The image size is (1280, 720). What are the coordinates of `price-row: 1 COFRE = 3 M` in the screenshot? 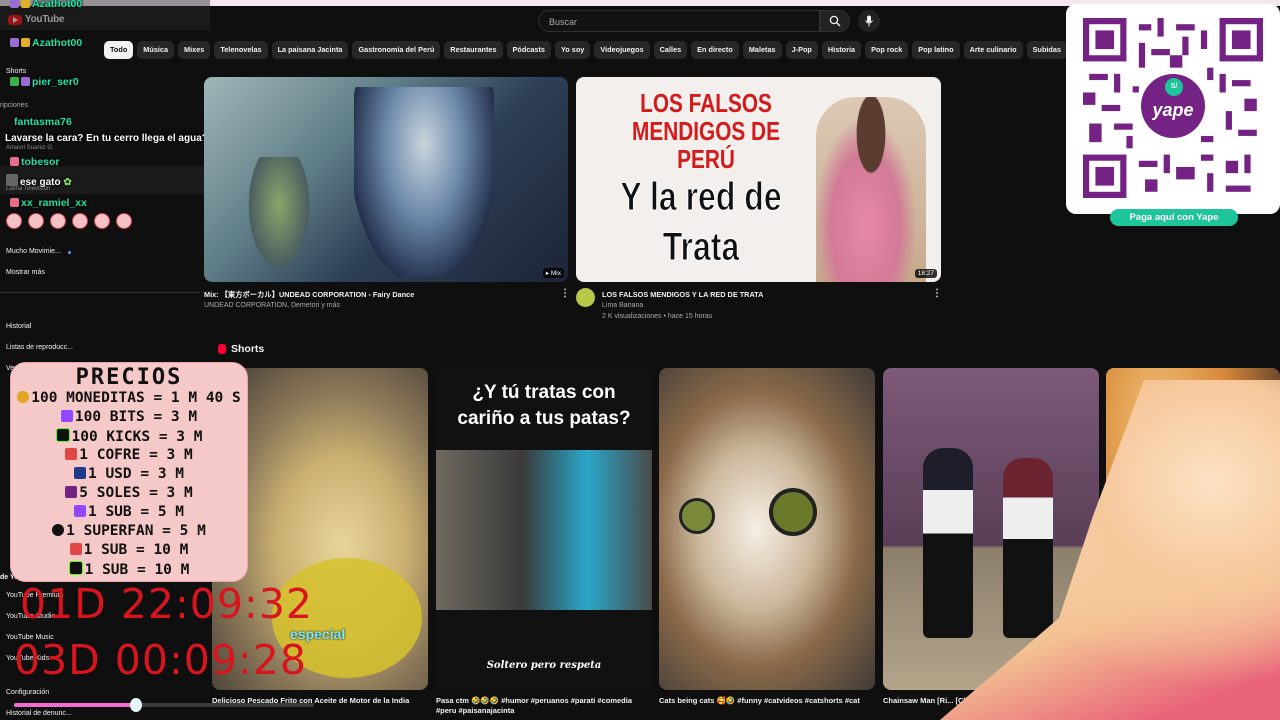 It's located at (129, 455).